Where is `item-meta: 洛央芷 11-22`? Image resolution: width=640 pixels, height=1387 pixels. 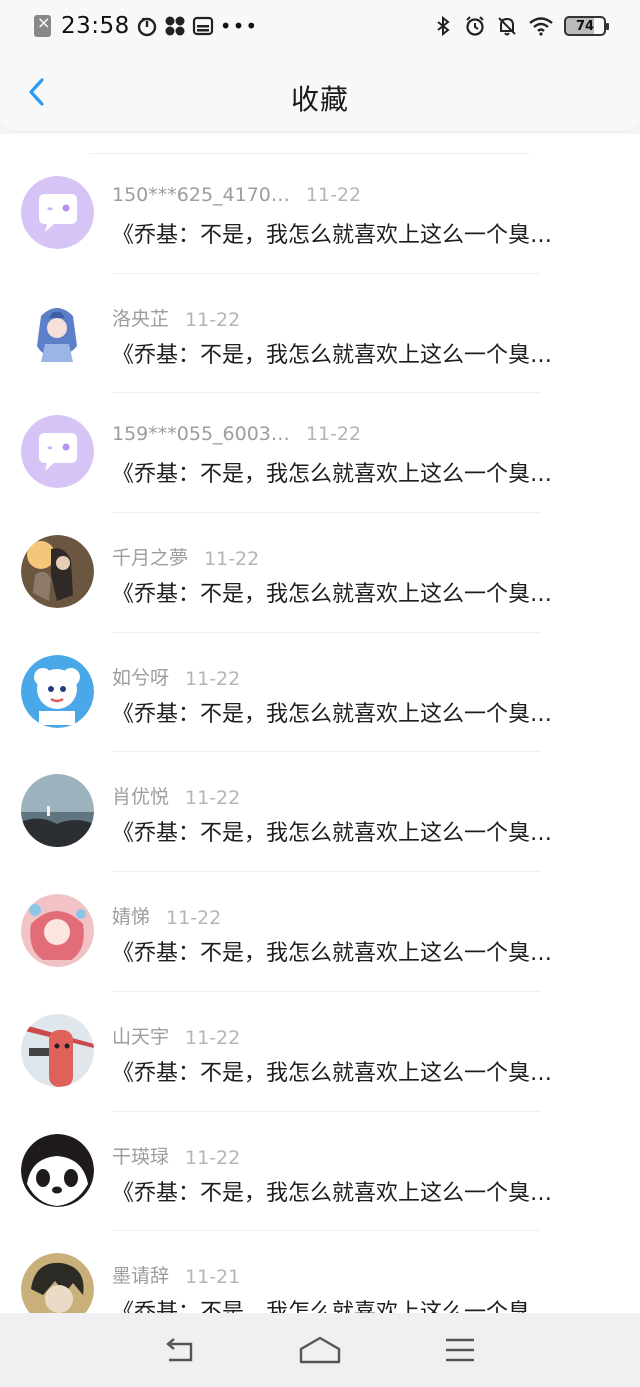 item-meta: 洛央芷 11-22 is located at coordinates (176, 317).